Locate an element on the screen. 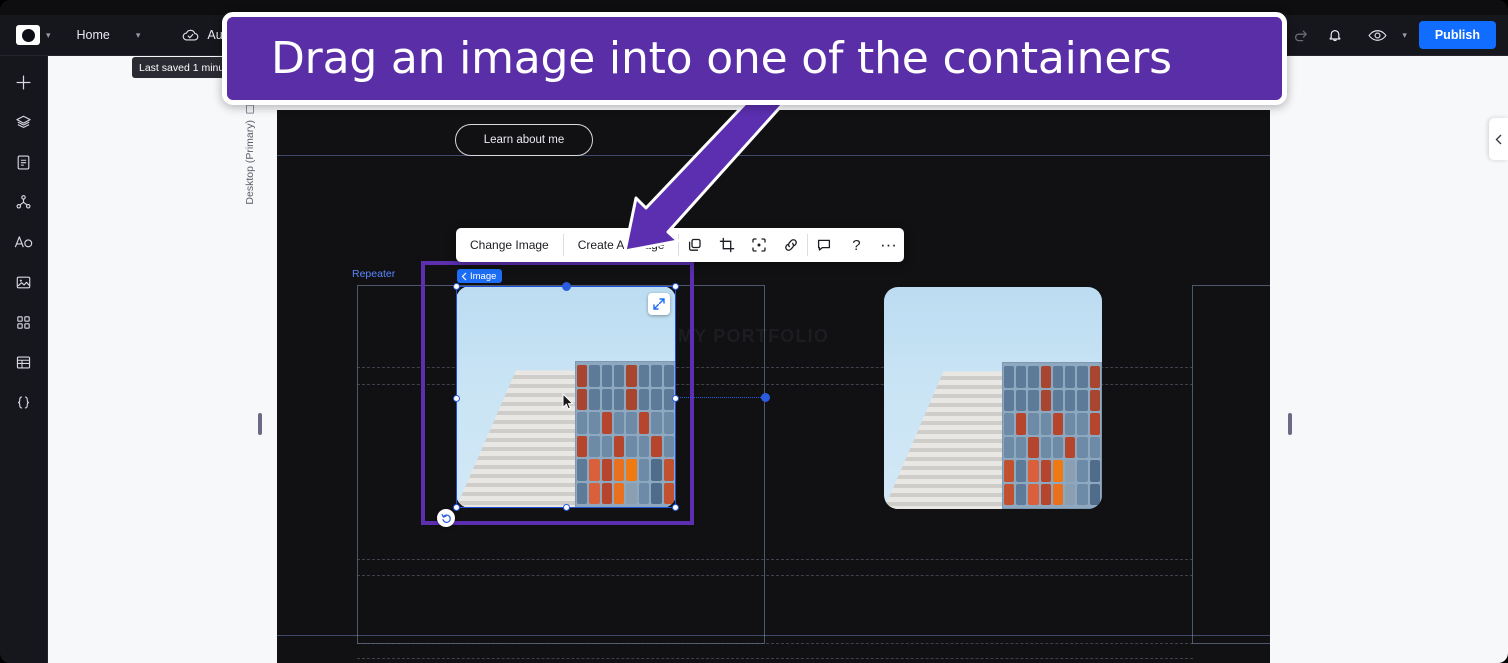  learn-about-me-label: Learn about me is located at coordinates (524, 140).